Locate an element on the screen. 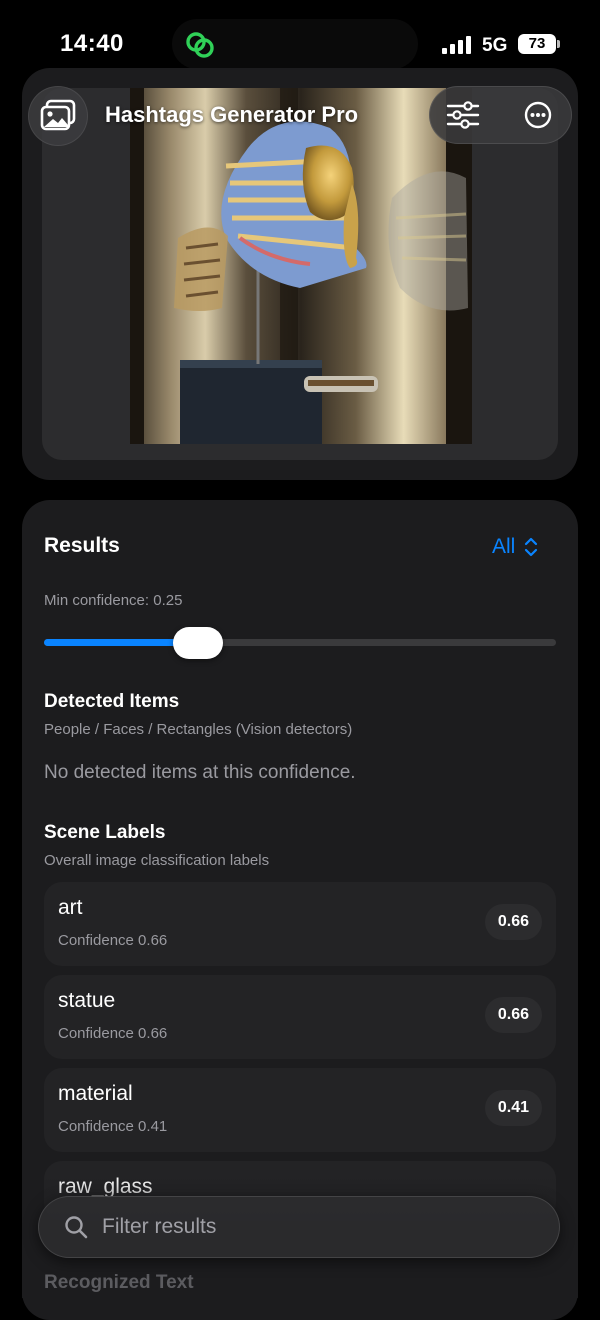  scene-label-name: statue is located at coordinates (87, 1000).